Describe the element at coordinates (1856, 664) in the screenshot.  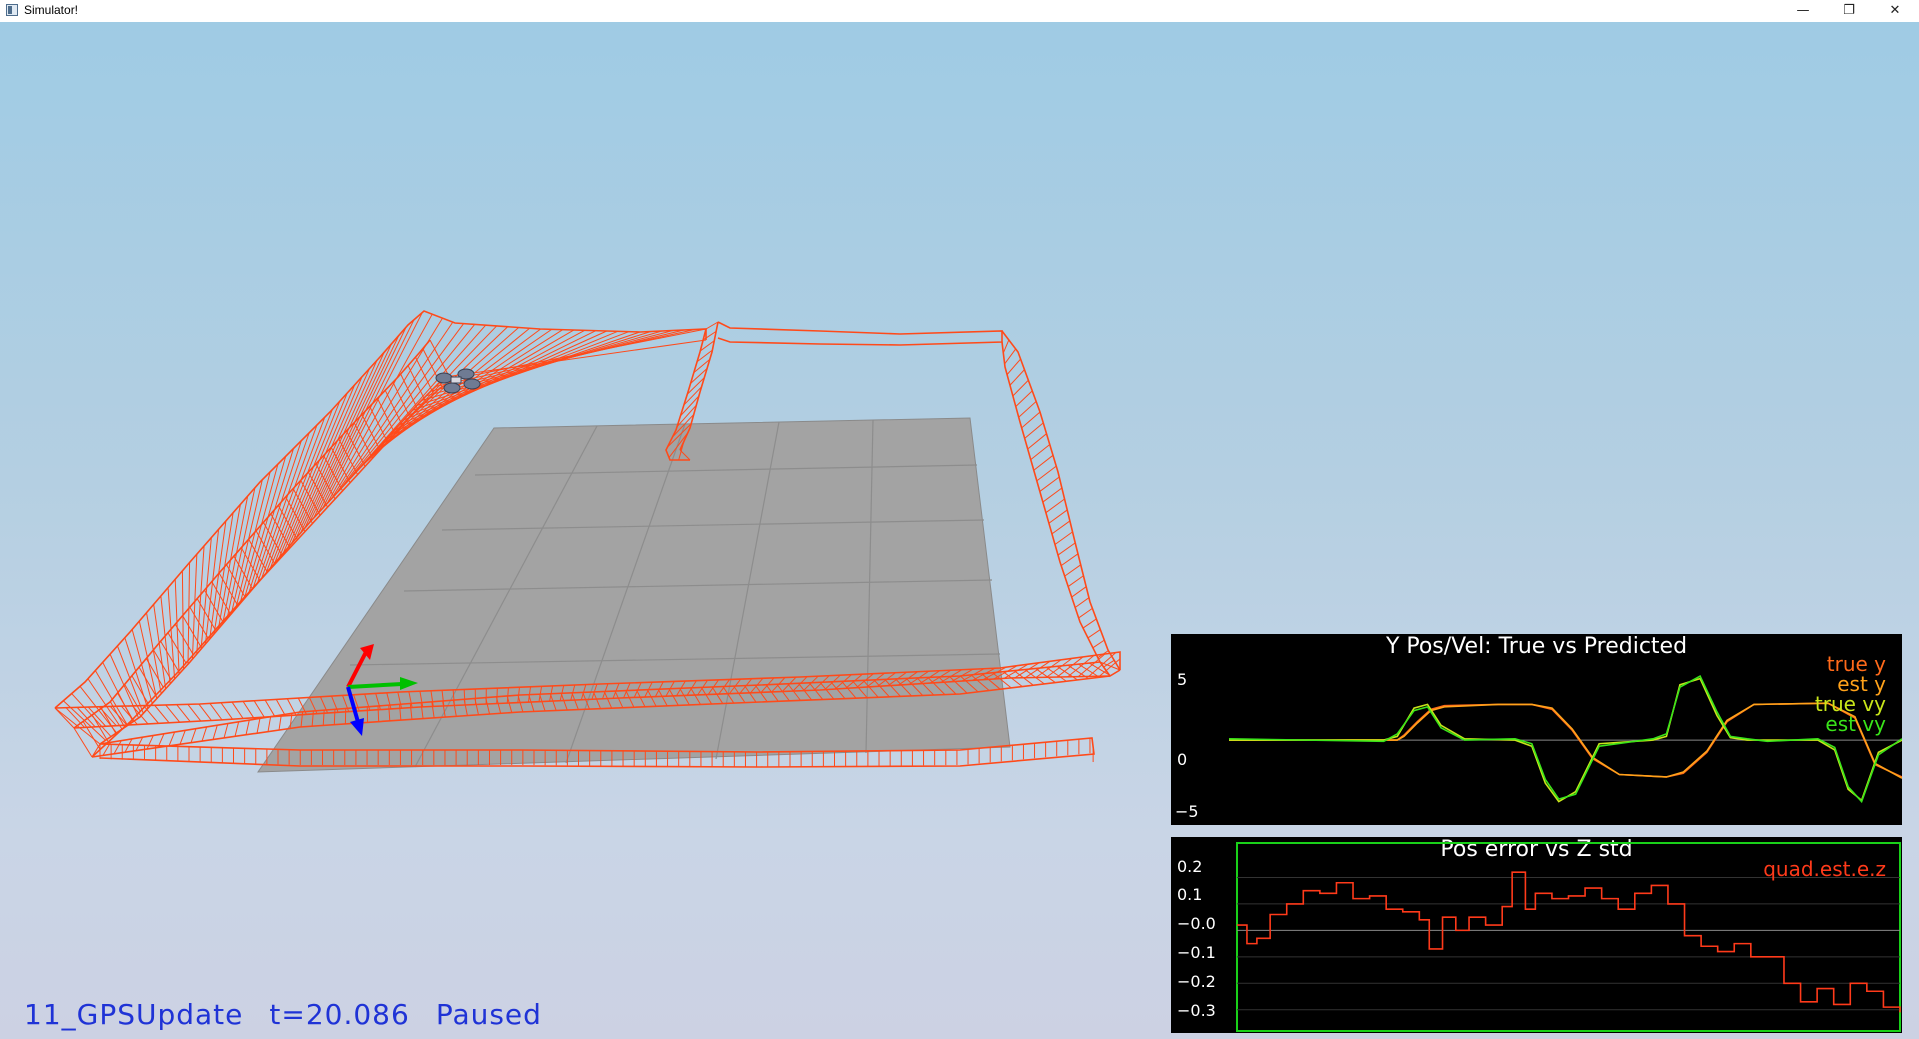
I see `legend-entry: true y` at that location.